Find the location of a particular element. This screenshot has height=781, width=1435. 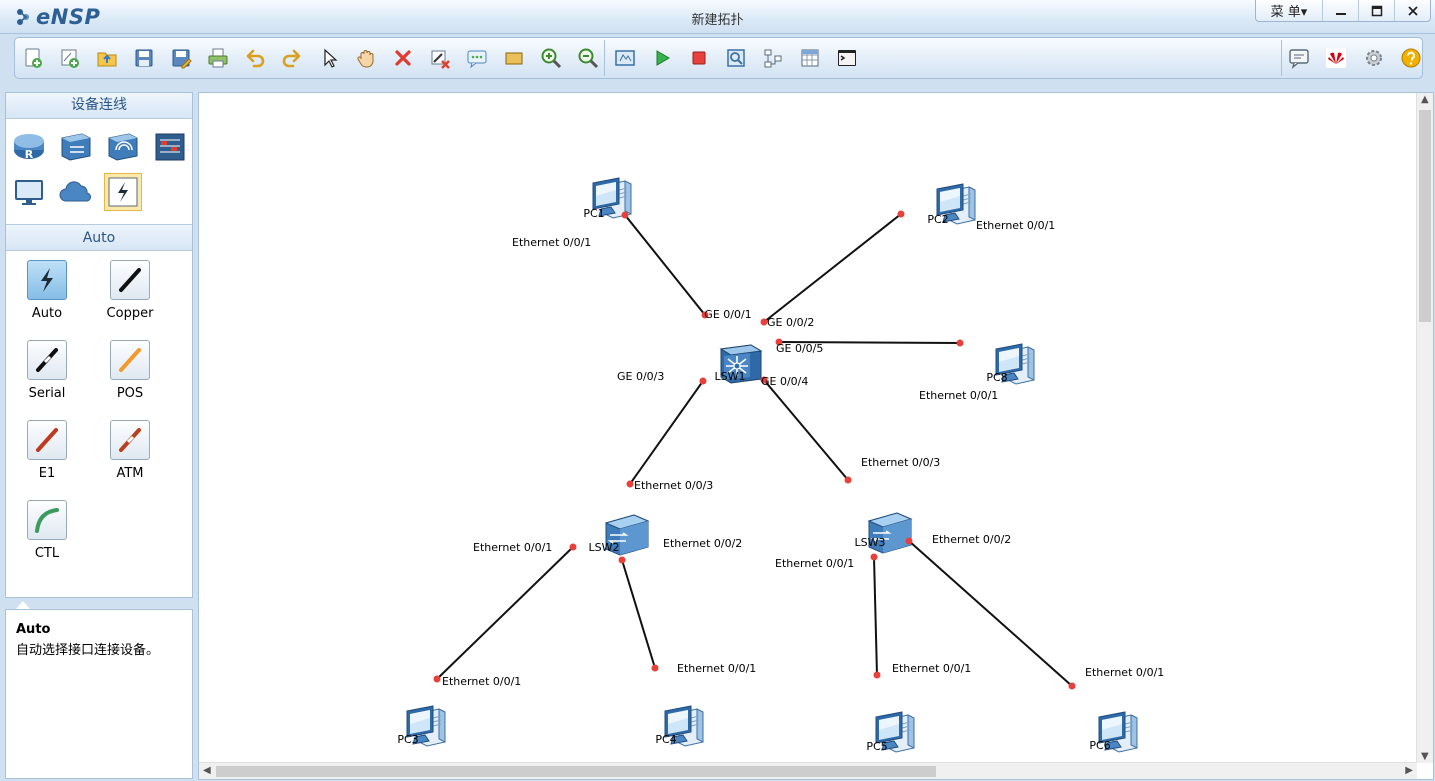

start-device-icon is located at coordinates (663, 58).